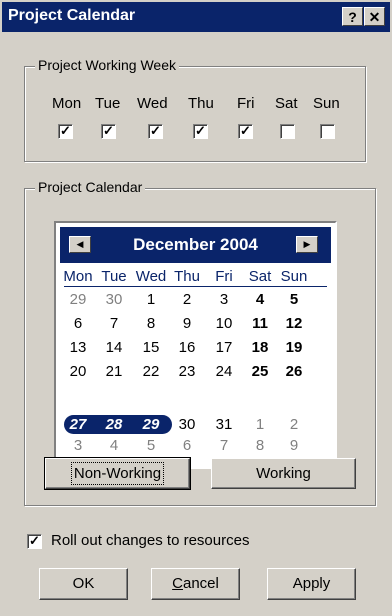 The width and height of the screenshot is (392, 616). What do you see at coordinates (294, 323) in the screenshot?
I see `calendar-day: 12` at bounding box center [294, 323].